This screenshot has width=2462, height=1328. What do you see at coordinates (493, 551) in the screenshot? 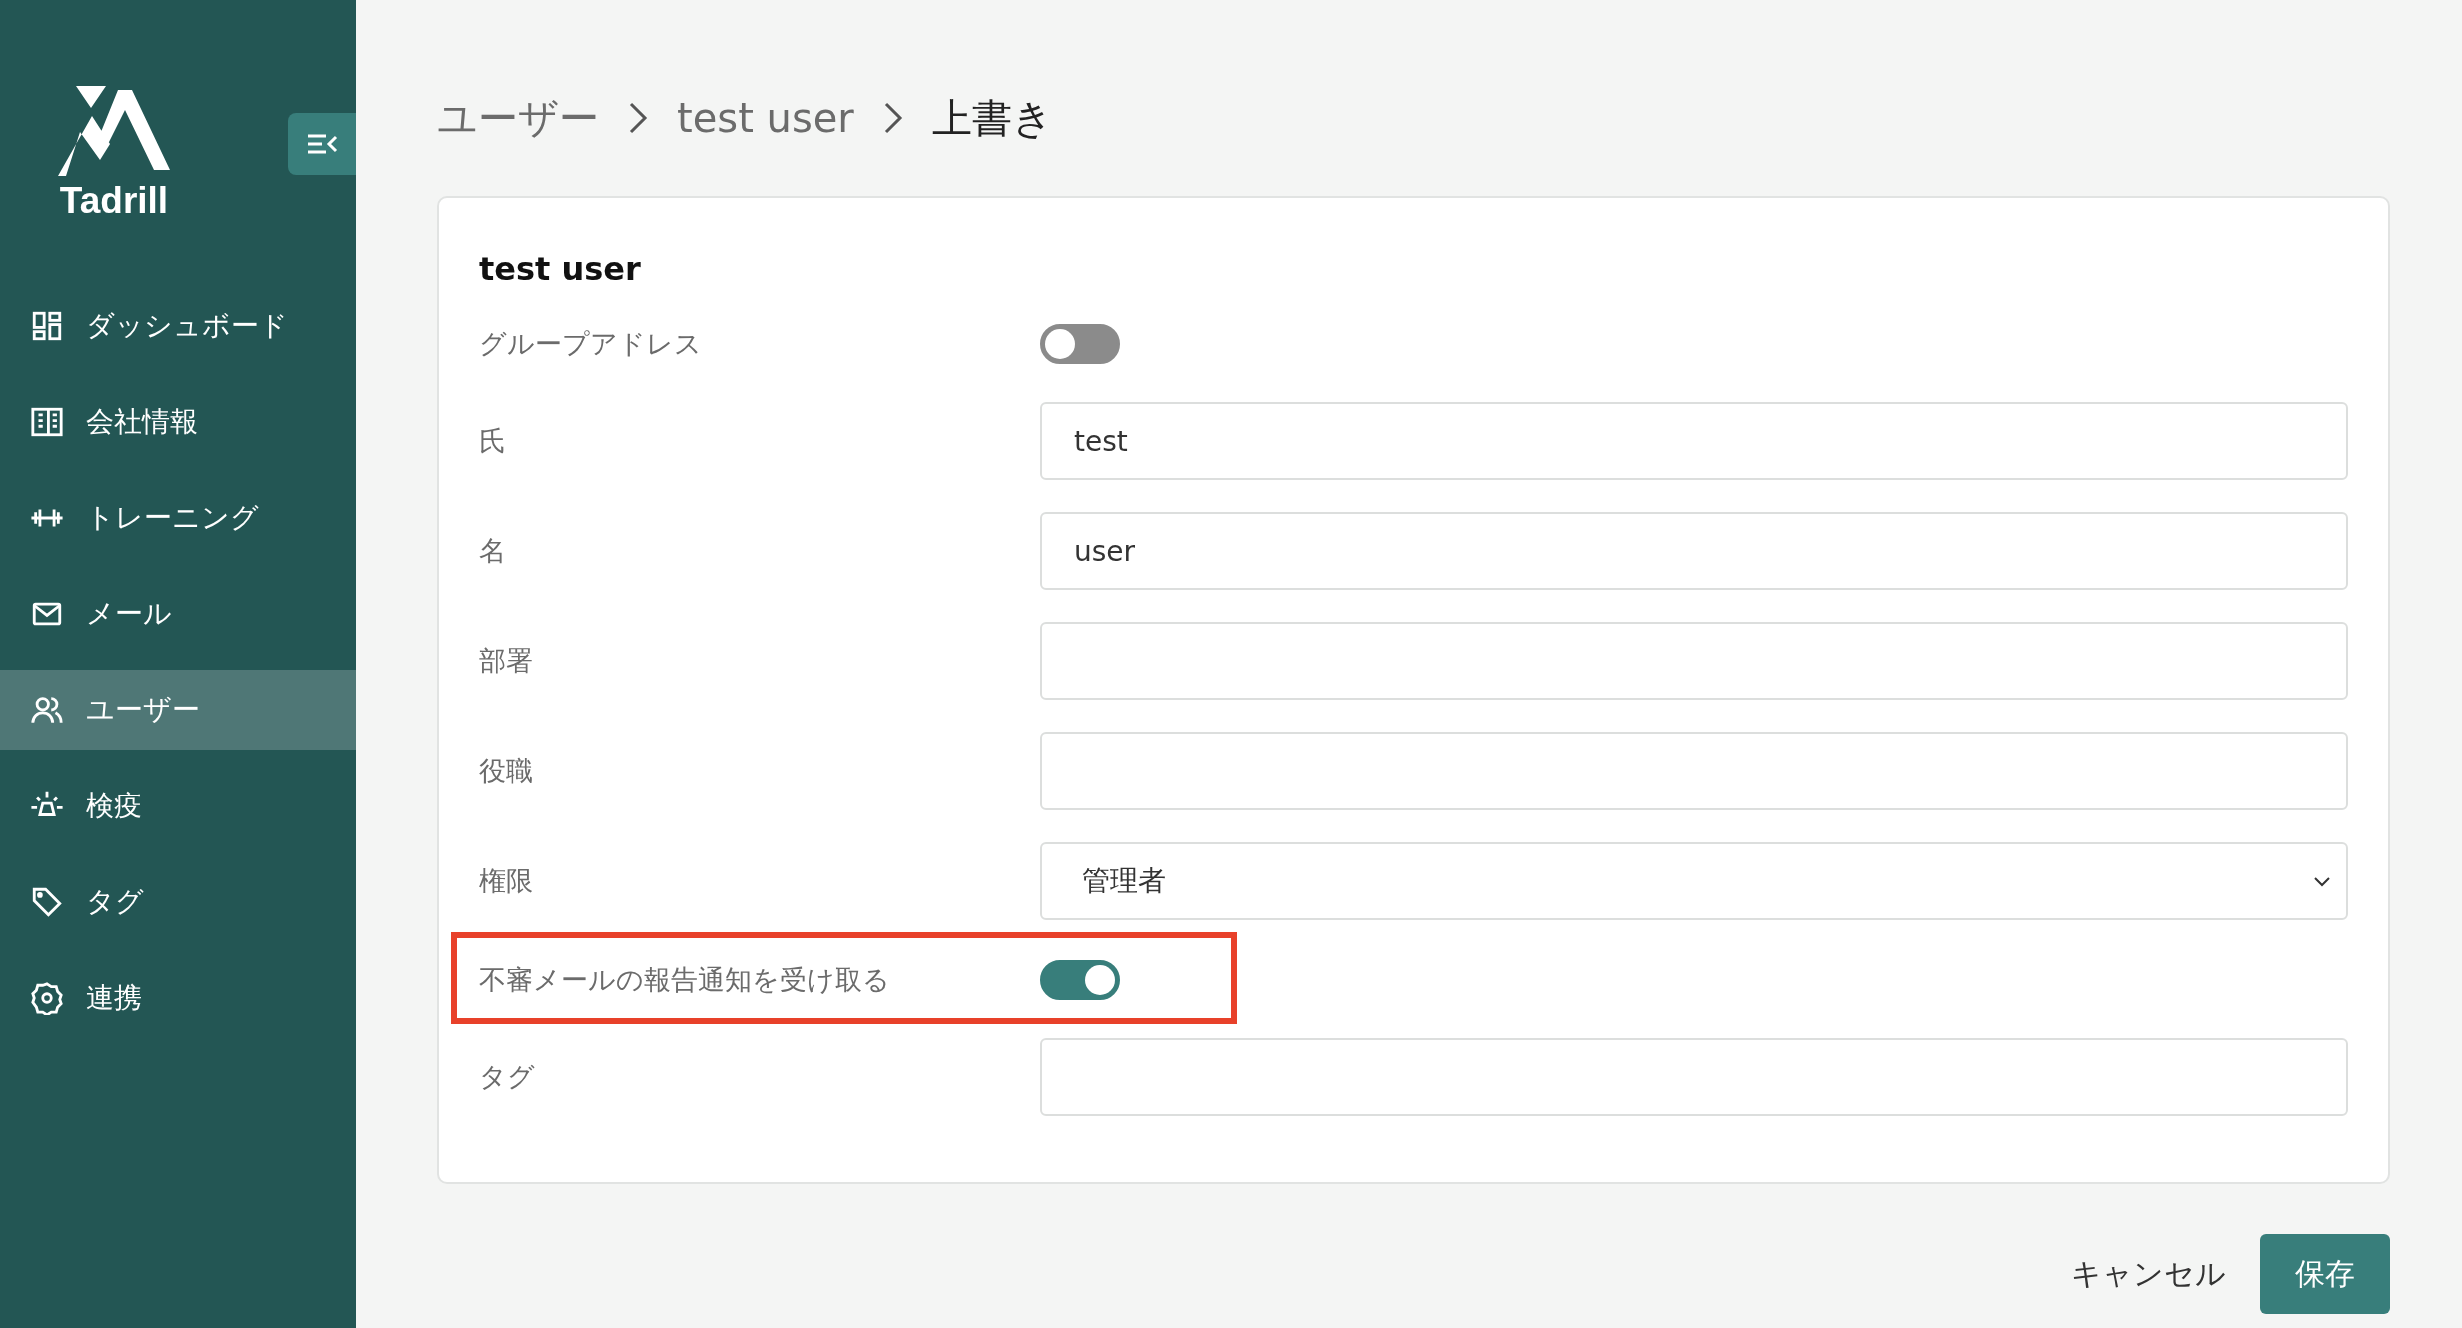
I see `field-label: 名` at bounding box center [493, 551].